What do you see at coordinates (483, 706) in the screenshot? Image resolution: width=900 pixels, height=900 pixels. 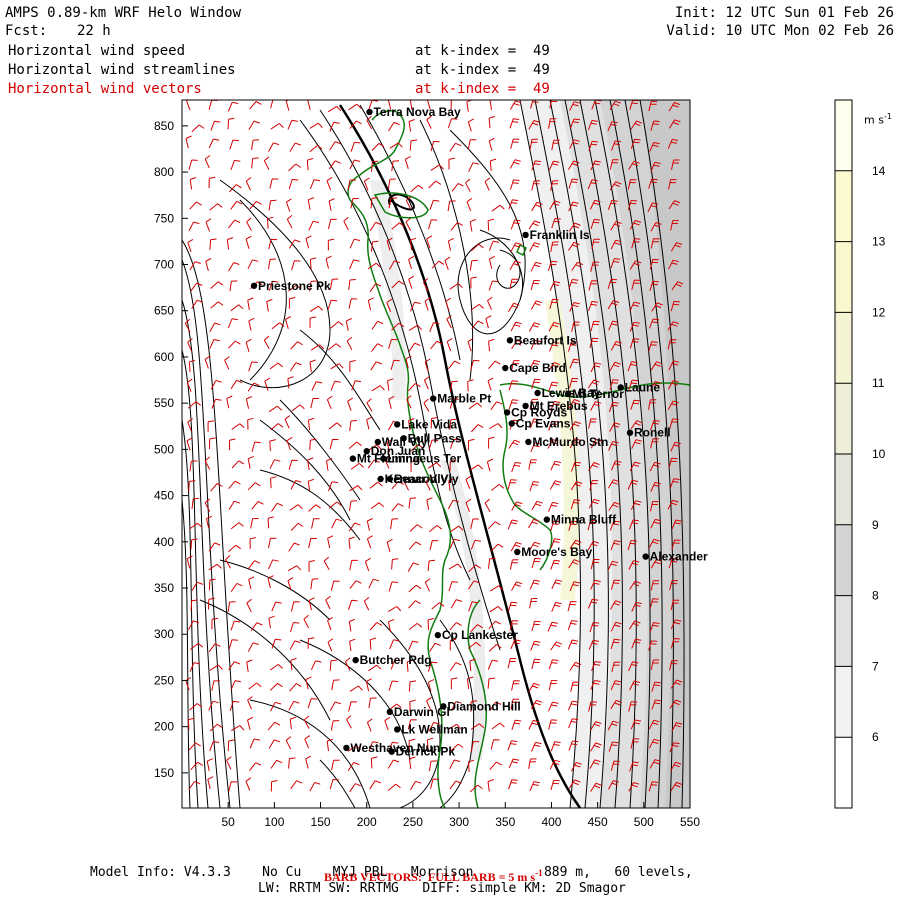 I see `place-label: Diamond Hill` at bounding box center [483, 706].